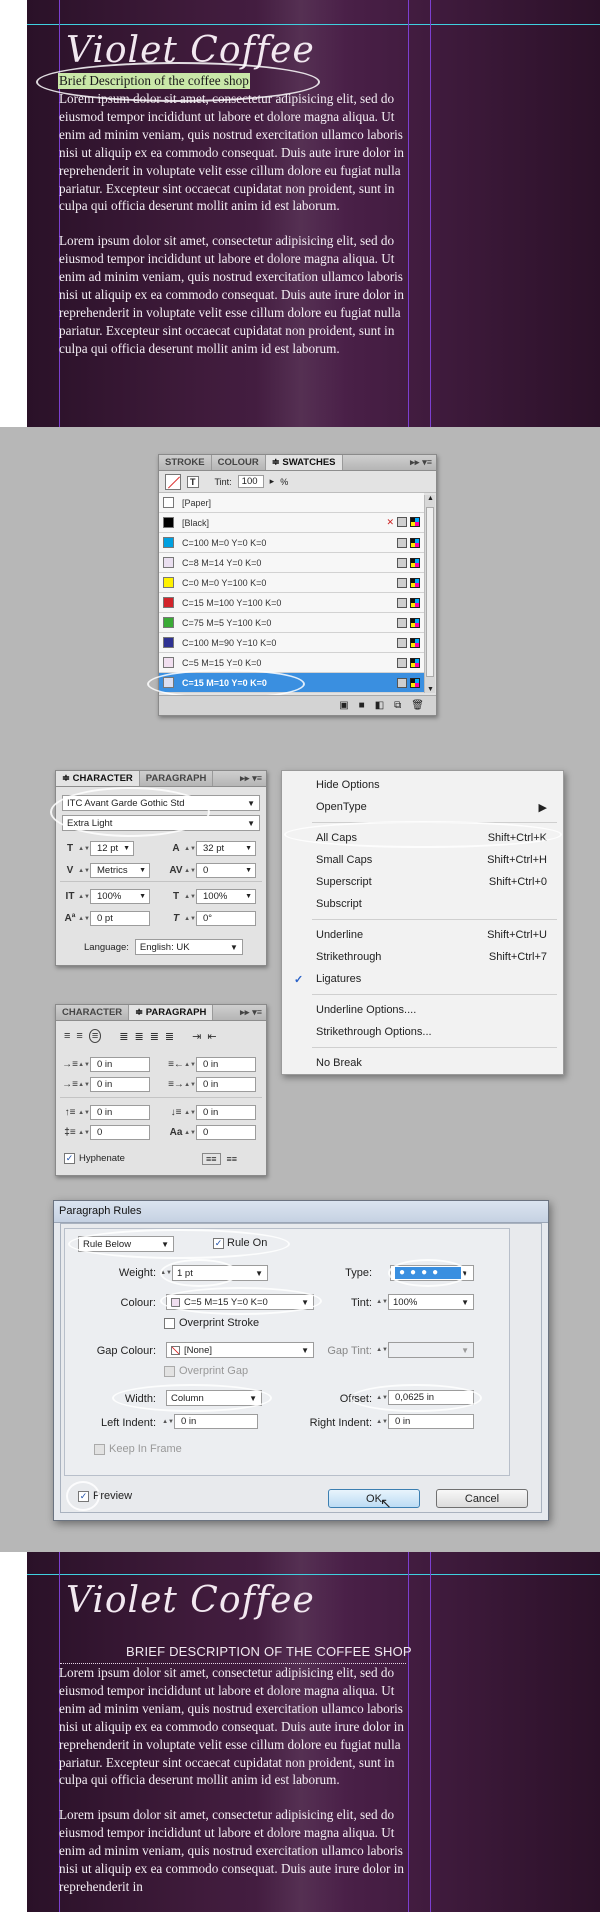 The width and height of the screenshot is (600, 1912). I want to click on scrollbar: ▲ ▼, so click(429, 594).